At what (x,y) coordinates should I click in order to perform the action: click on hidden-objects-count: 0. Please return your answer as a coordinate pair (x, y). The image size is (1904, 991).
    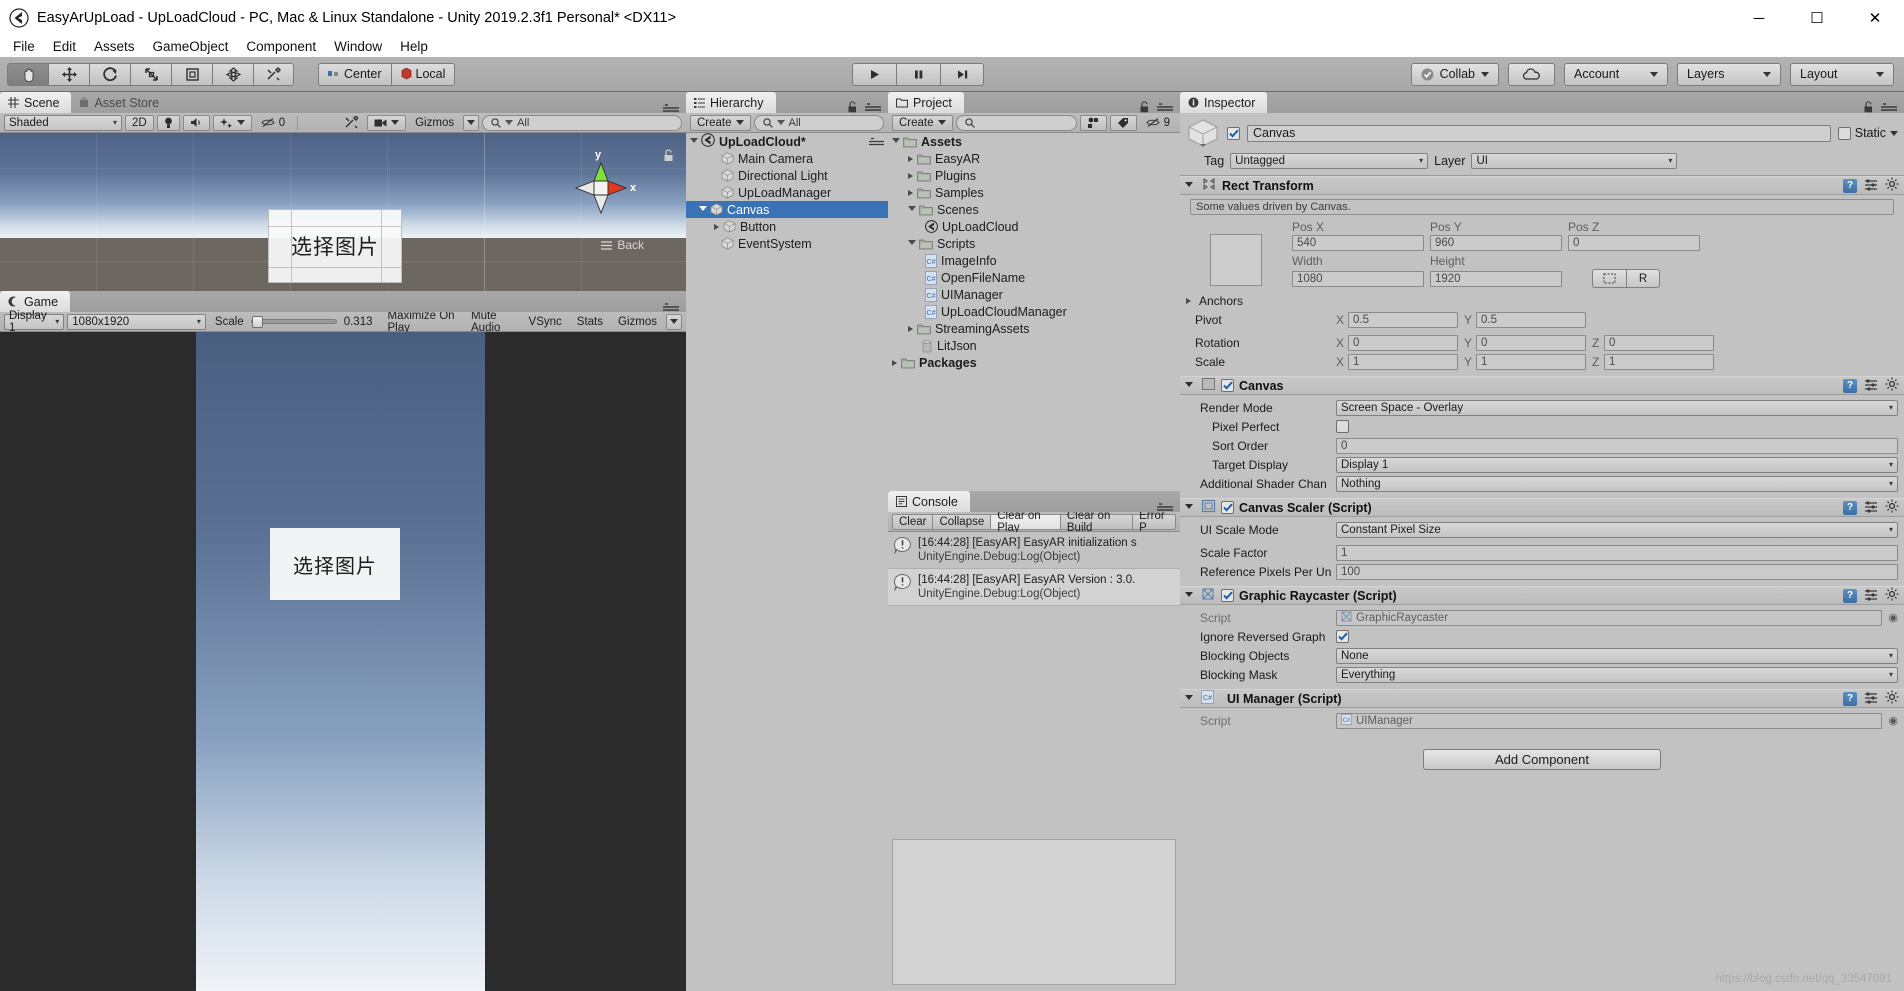
    Looking at the image, I should click on (273, 123).